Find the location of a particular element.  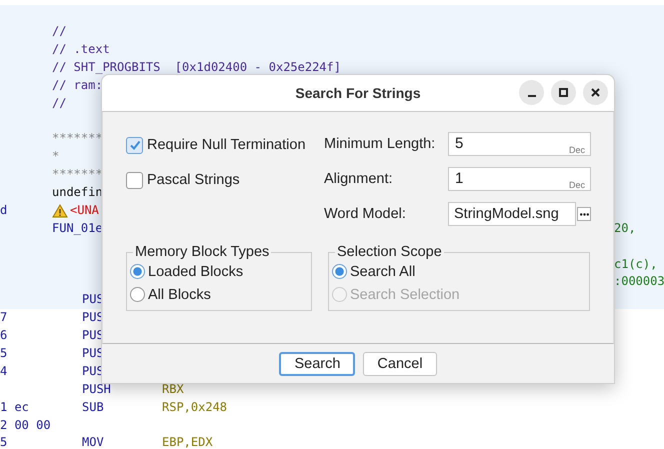

byte-text: 4 is located at coordinates (4, 371).